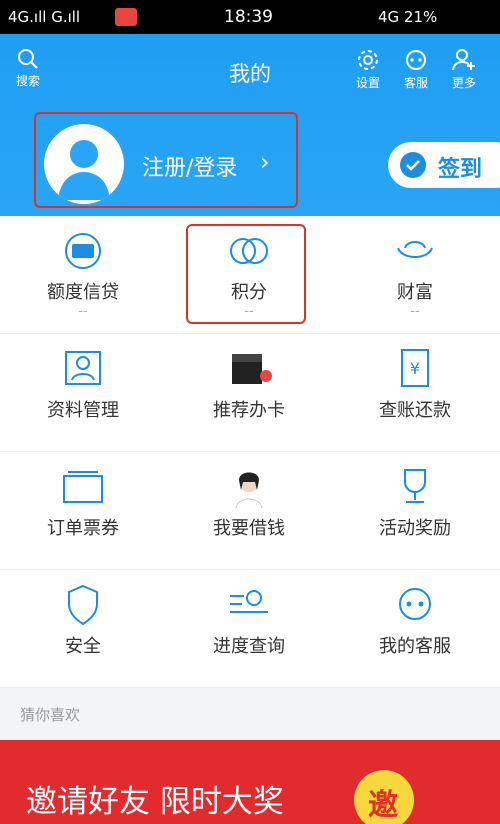 The height and width of the screenshot is (824, 500). I want to click on grid-item-wealth: 财富 --, so click(415, 275).